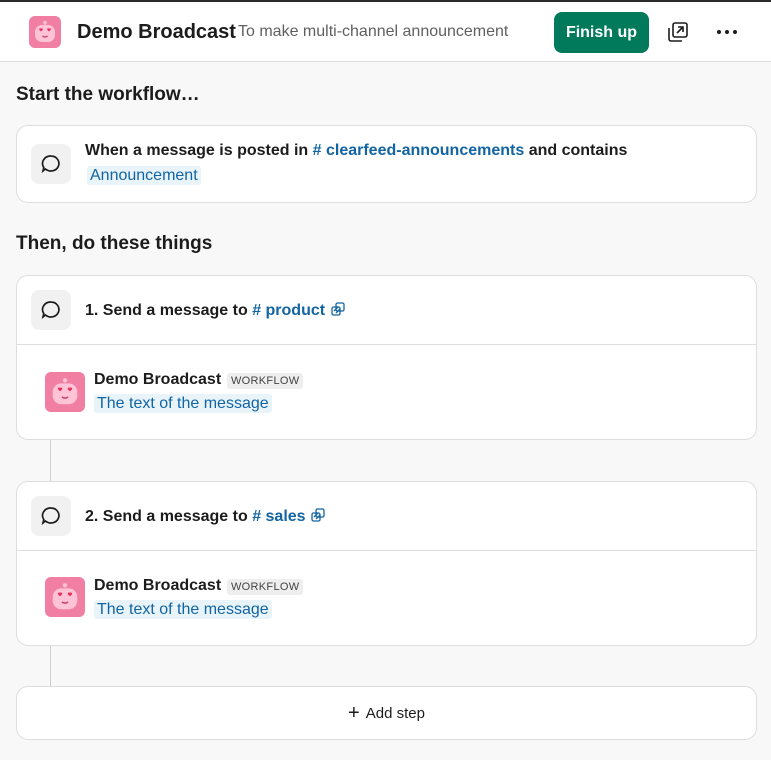 Image resolution: width=771 pixels, height=760 pixels. What do you see at coordinates (197, 150) in the screenshot?
I see `trigger-prefix: When a message is posted in` at bounding box center [197, 150].